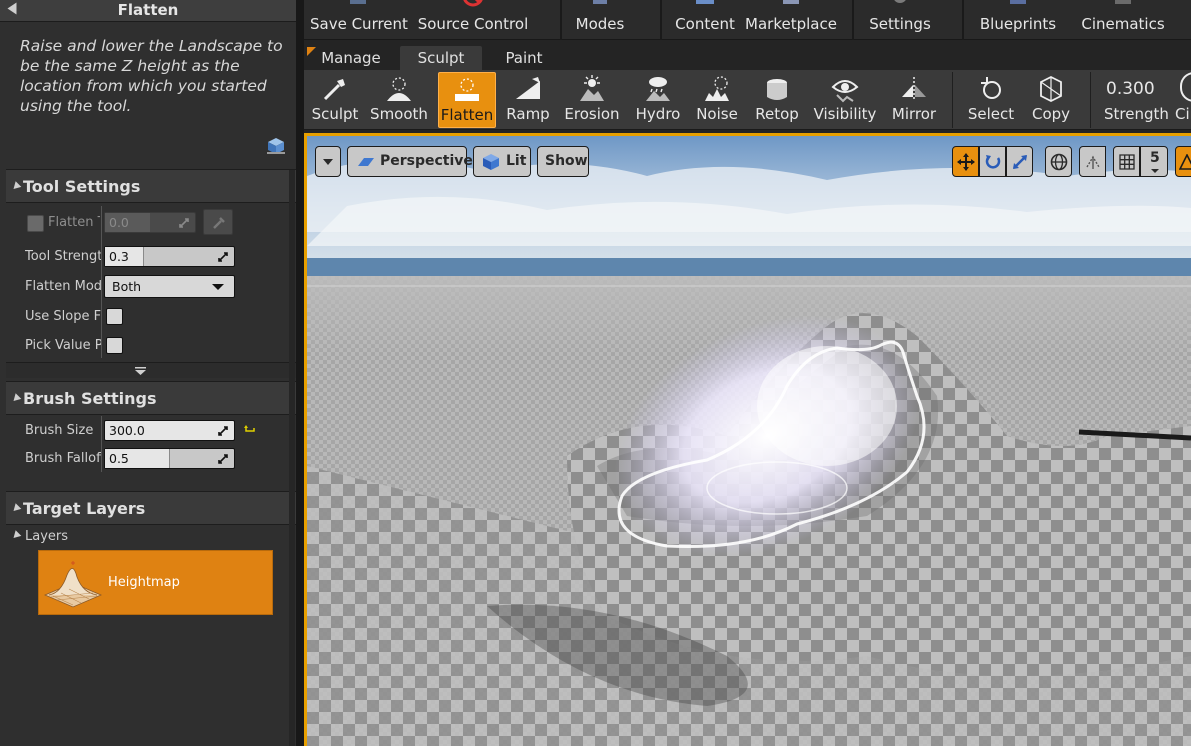 This screenshot has width=1191, height=746. What do you see at coordinates (524, 58) in the screenshot?
I see `tab-paint: Paint` at bounding box center [524, 58].